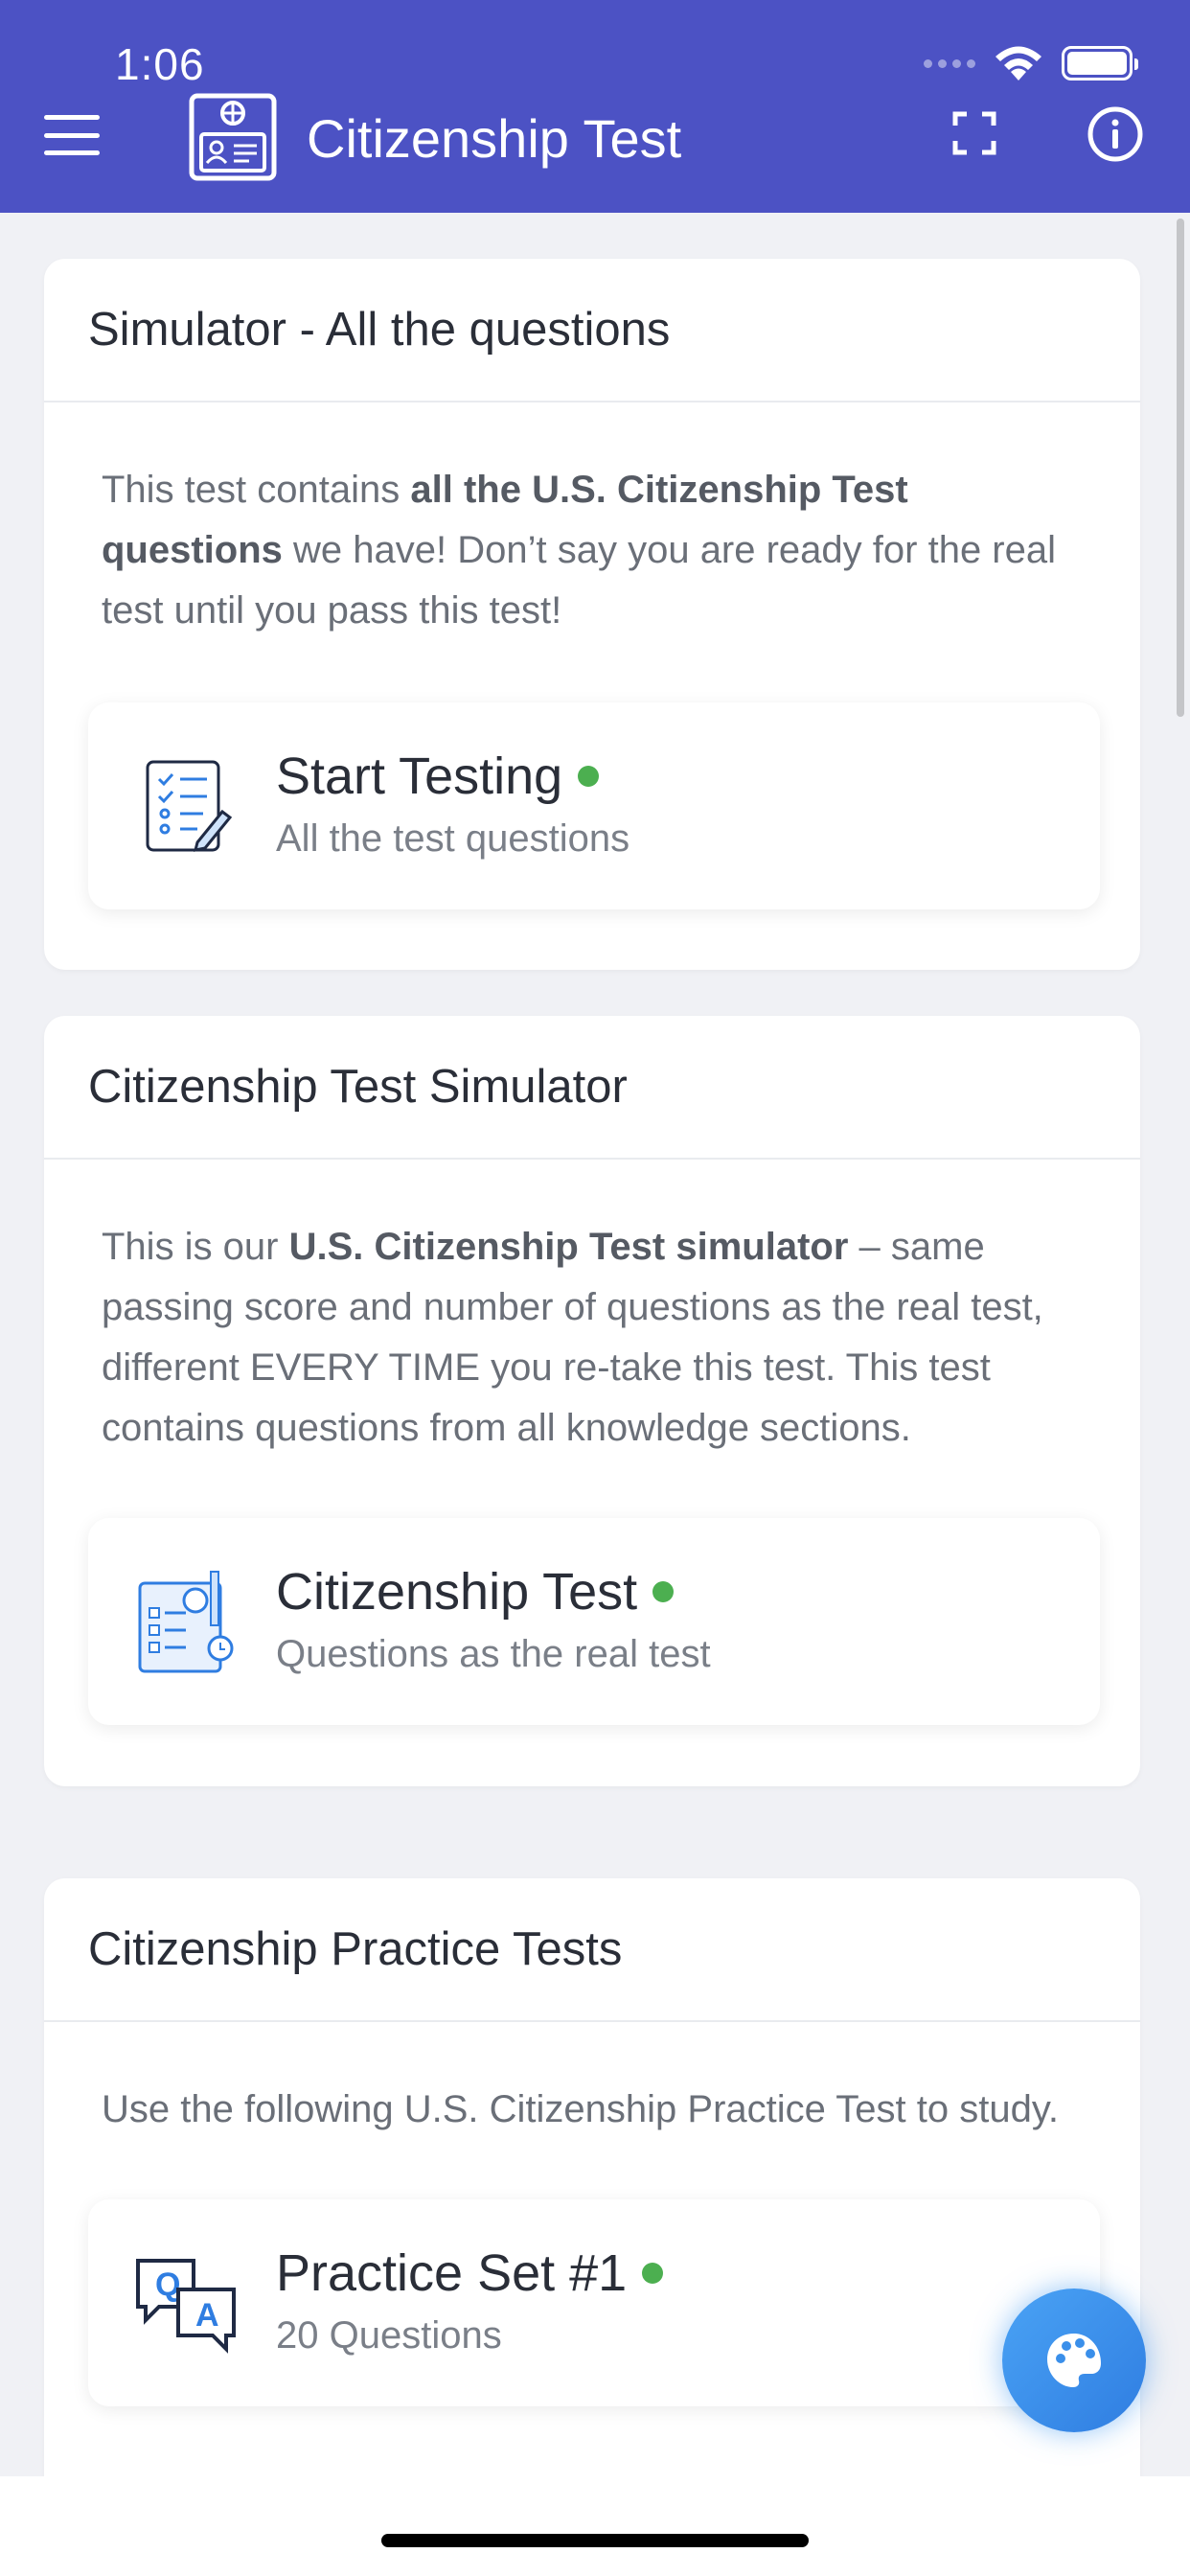  Describe the element at coordinates (950, 63) in the screenshot. I see `cellular-signal-icon` at that location.